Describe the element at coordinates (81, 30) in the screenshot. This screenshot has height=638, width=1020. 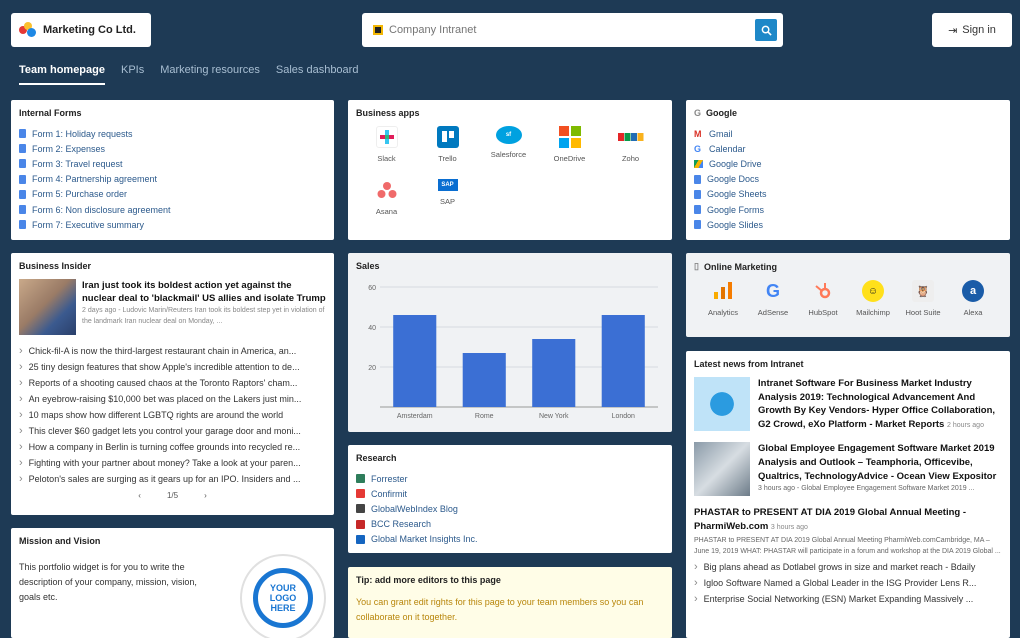
I see `brand-button: Marketing Co Ltd.` at that location.